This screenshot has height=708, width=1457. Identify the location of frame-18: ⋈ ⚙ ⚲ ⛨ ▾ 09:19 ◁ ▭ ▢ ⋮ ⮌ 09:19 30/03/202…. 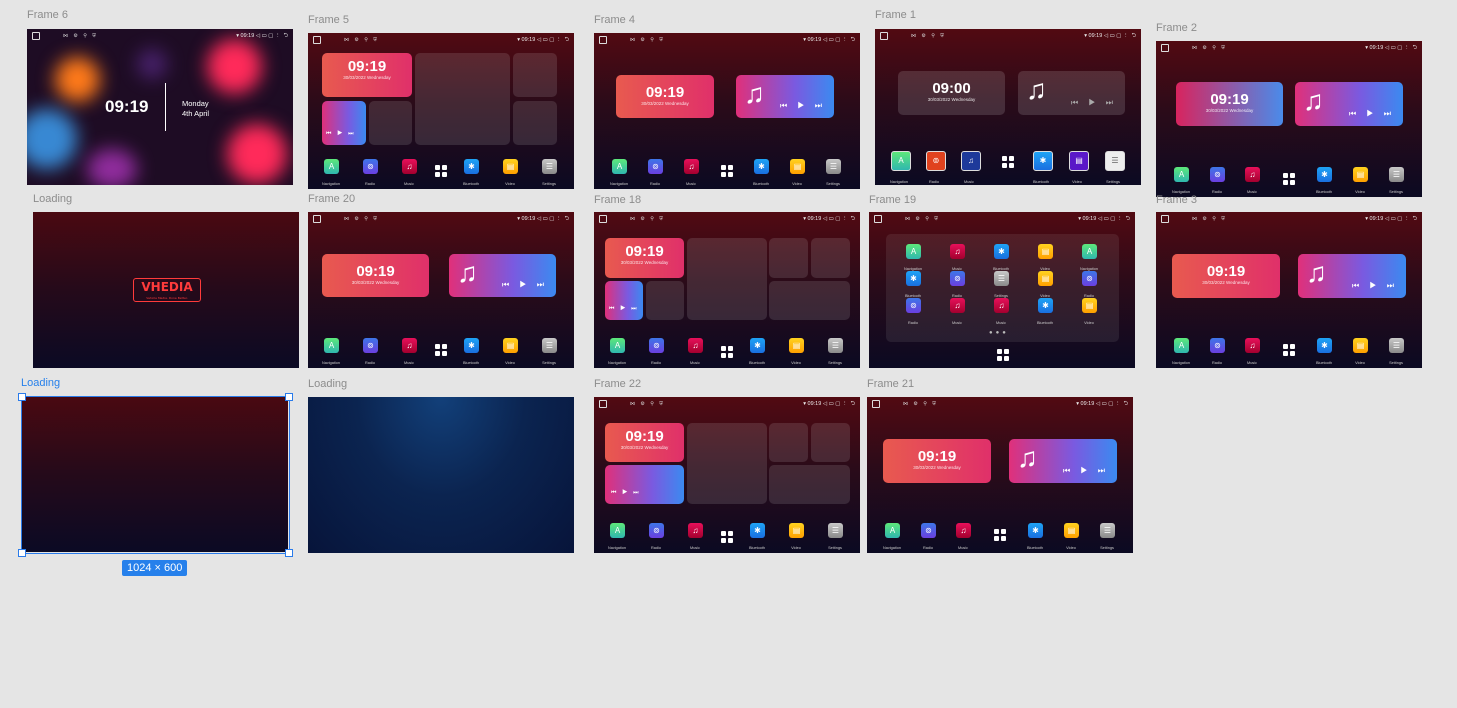
(727, 290).